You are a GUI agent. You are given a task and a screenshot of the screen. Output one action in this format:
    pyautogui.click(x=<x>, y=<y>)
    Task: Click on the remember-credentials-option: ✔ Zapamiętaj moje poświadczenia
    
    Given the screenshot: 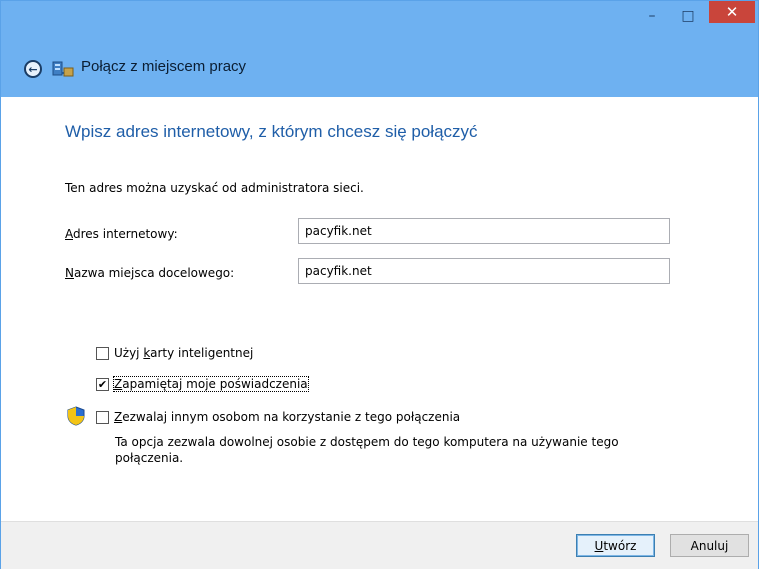 What is the action you would take?
    pyautogui.click(x=202, y=384)
    